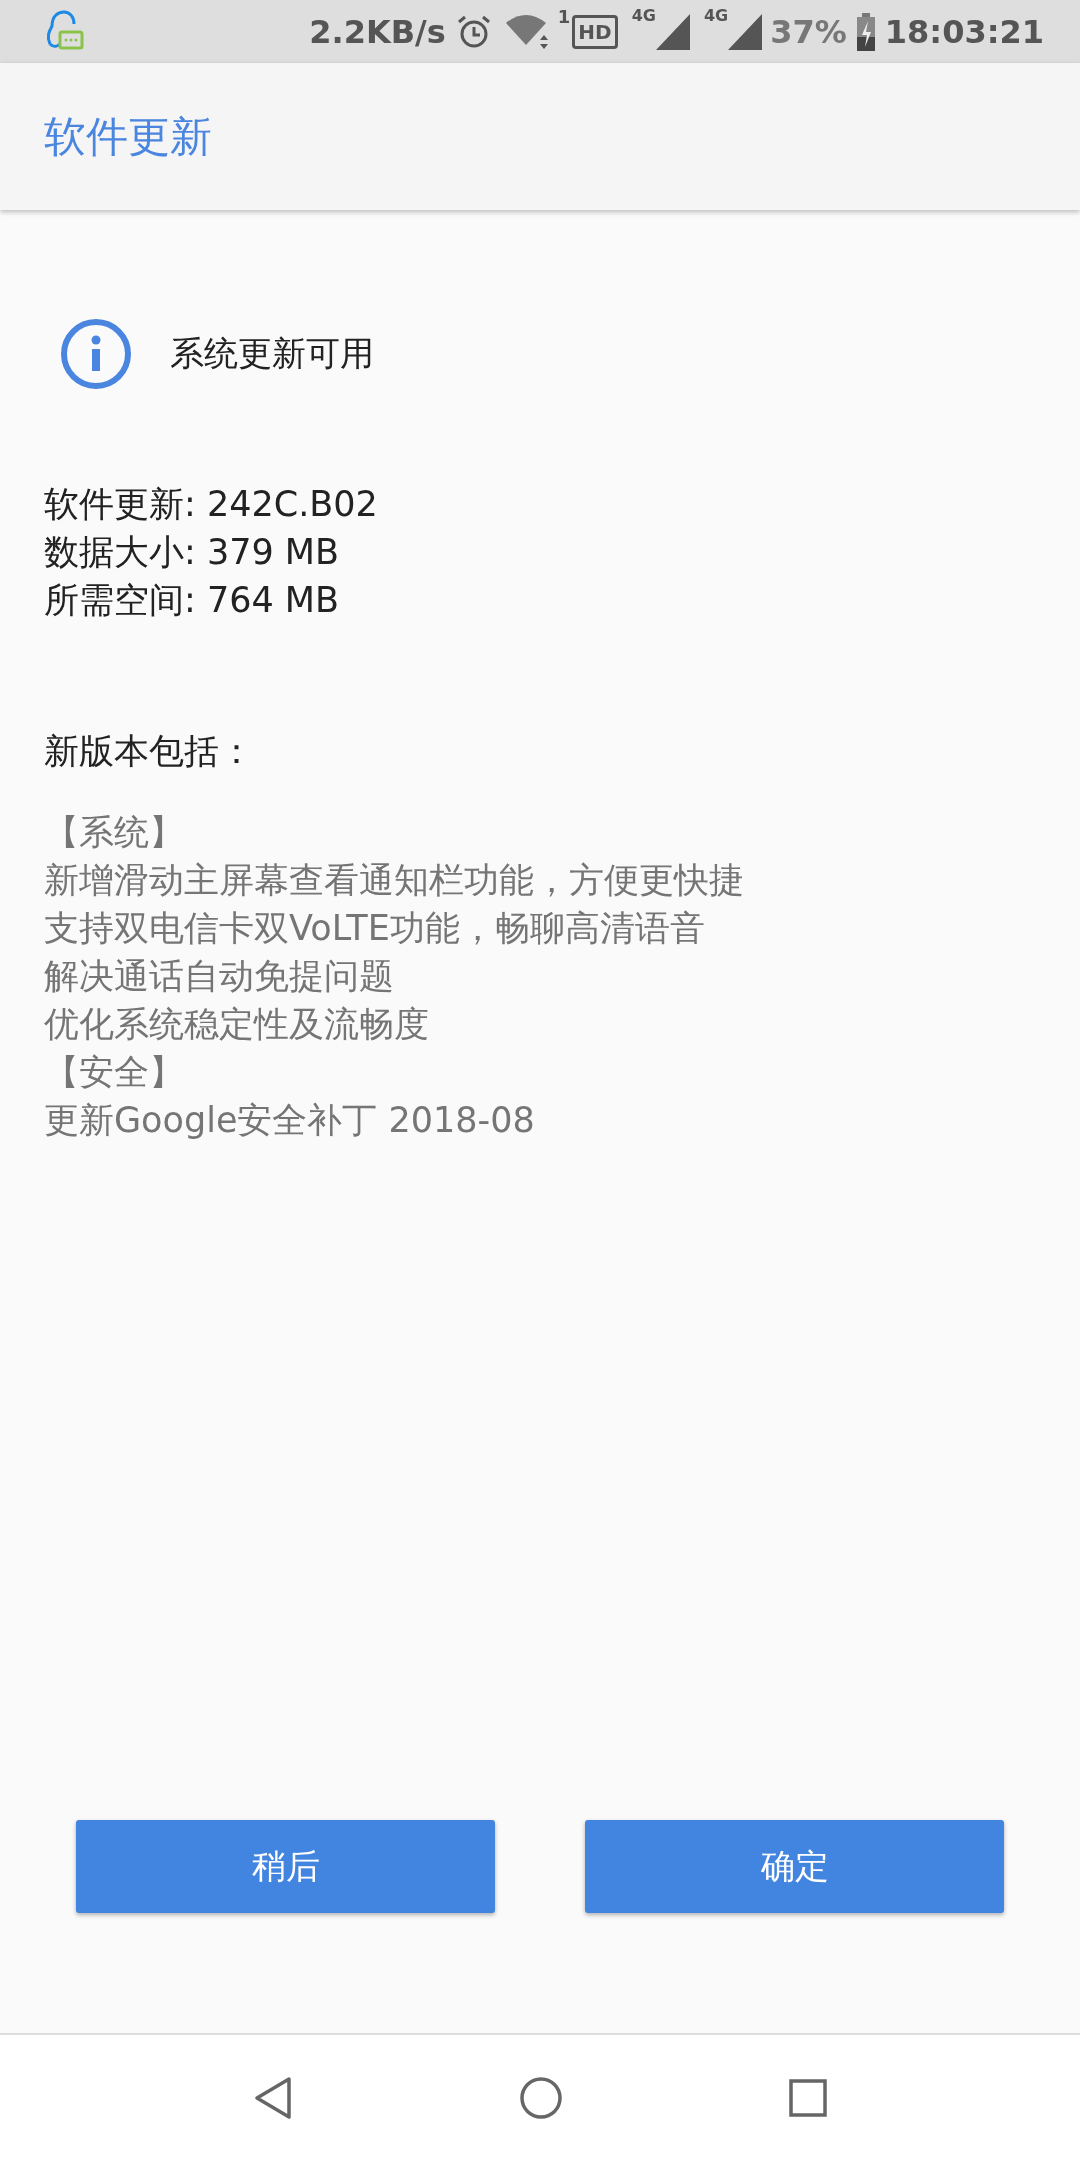 The height and width of the screenshot is (2160, 1080). Describe the element at coordinates (149, 751) in the screenshot. I see `changelog-heading: 新版本包括：` at that location.